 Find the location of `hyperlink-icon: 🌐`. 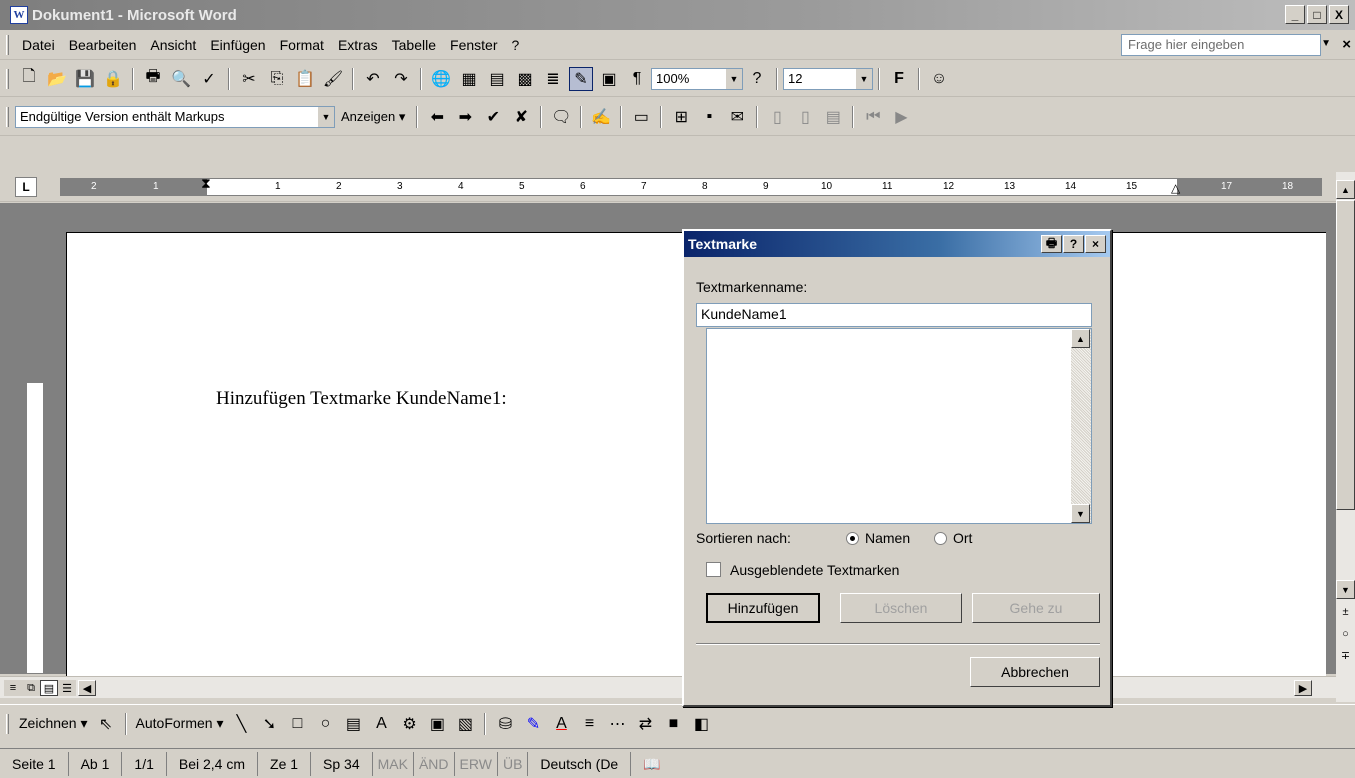

hyperlink-icon: 🌐 is located at coordinates (441, 79).